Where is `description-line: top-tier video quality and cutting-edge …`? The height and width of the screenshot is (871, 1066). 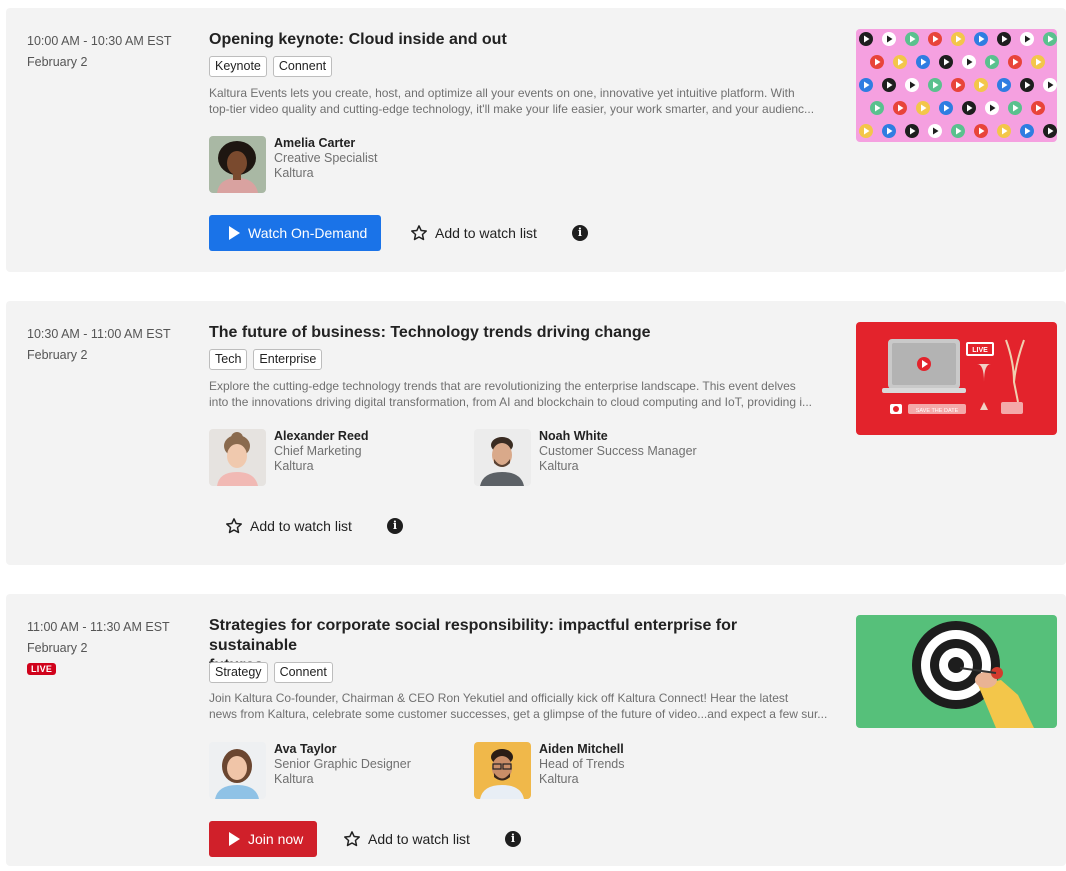 description-line: top-tier video quality and cutting-edge … is located at coordinates (512, 108).